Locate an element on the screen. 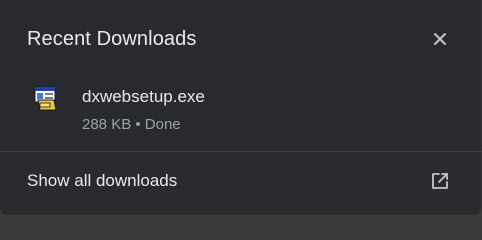  download-status-text: 288 KB • Done is located at coordinates (131, 124).